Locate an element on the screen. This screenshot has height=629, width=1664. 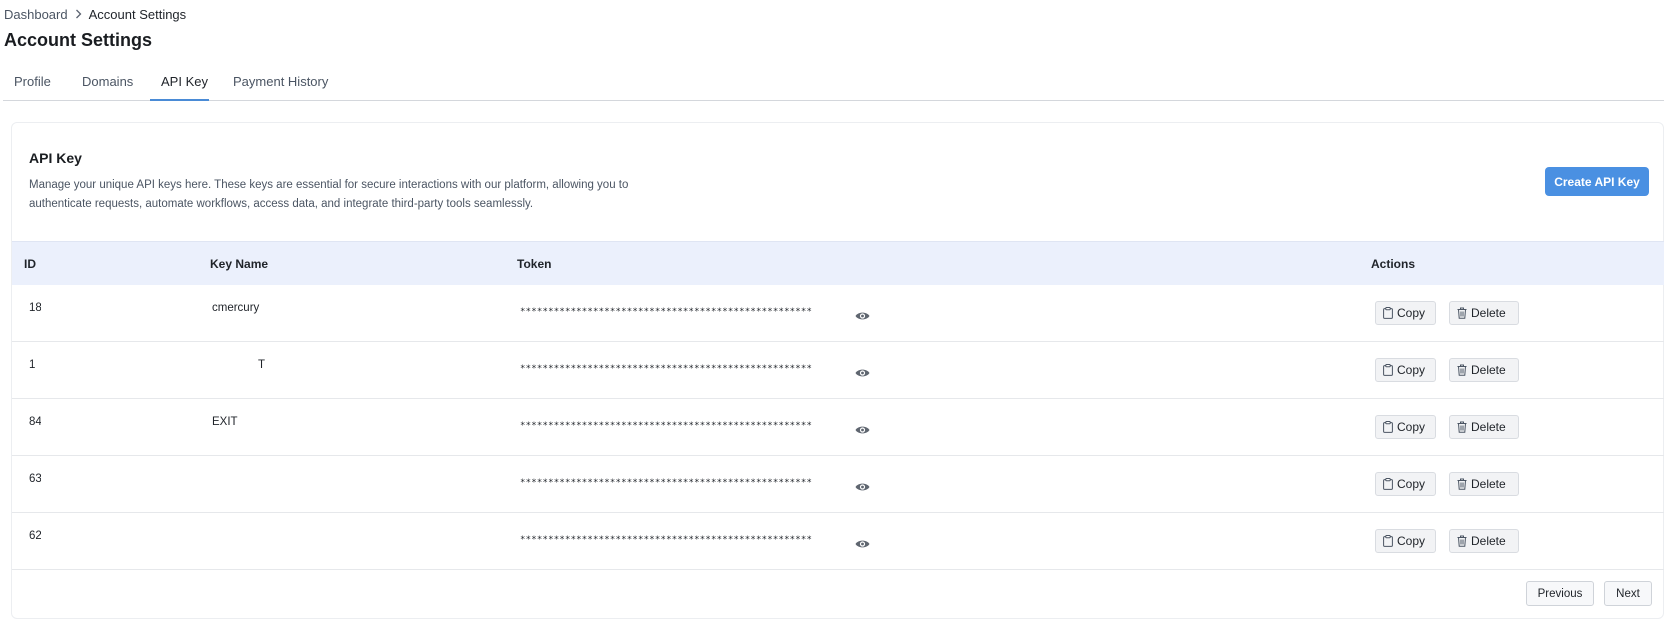
row-key-name: T is located at coordinates (262, 365).